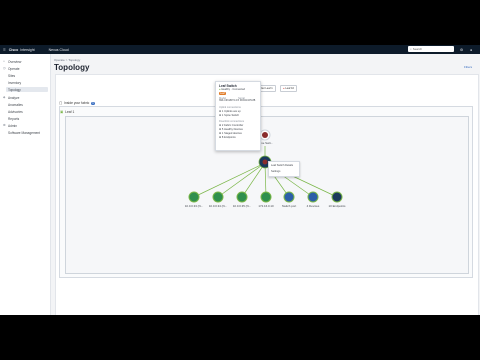 The height and width of the screenshot is (360, 480). Describe the element at coordinates (471, 50) in the screenshot. I see `user-icon: ●` at that location.